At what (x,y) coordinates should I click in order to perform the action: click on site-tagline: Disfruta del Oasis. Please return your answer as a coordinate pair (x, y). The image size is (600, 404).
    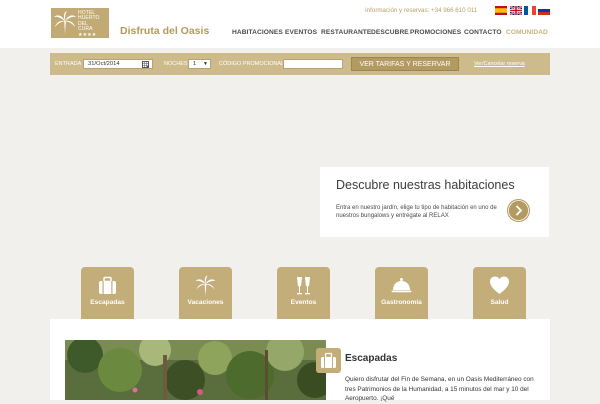
    Looking at the image, I should click on (165, 31).